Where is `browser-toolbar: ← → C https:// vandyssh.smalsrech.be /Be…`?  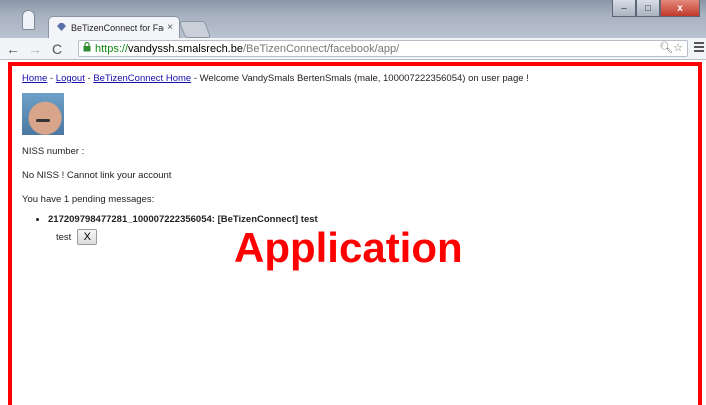 browser-toolbar: ← → C https:// vandyssh.smalsrech.be /Be… is located at coordinates (353, 49).